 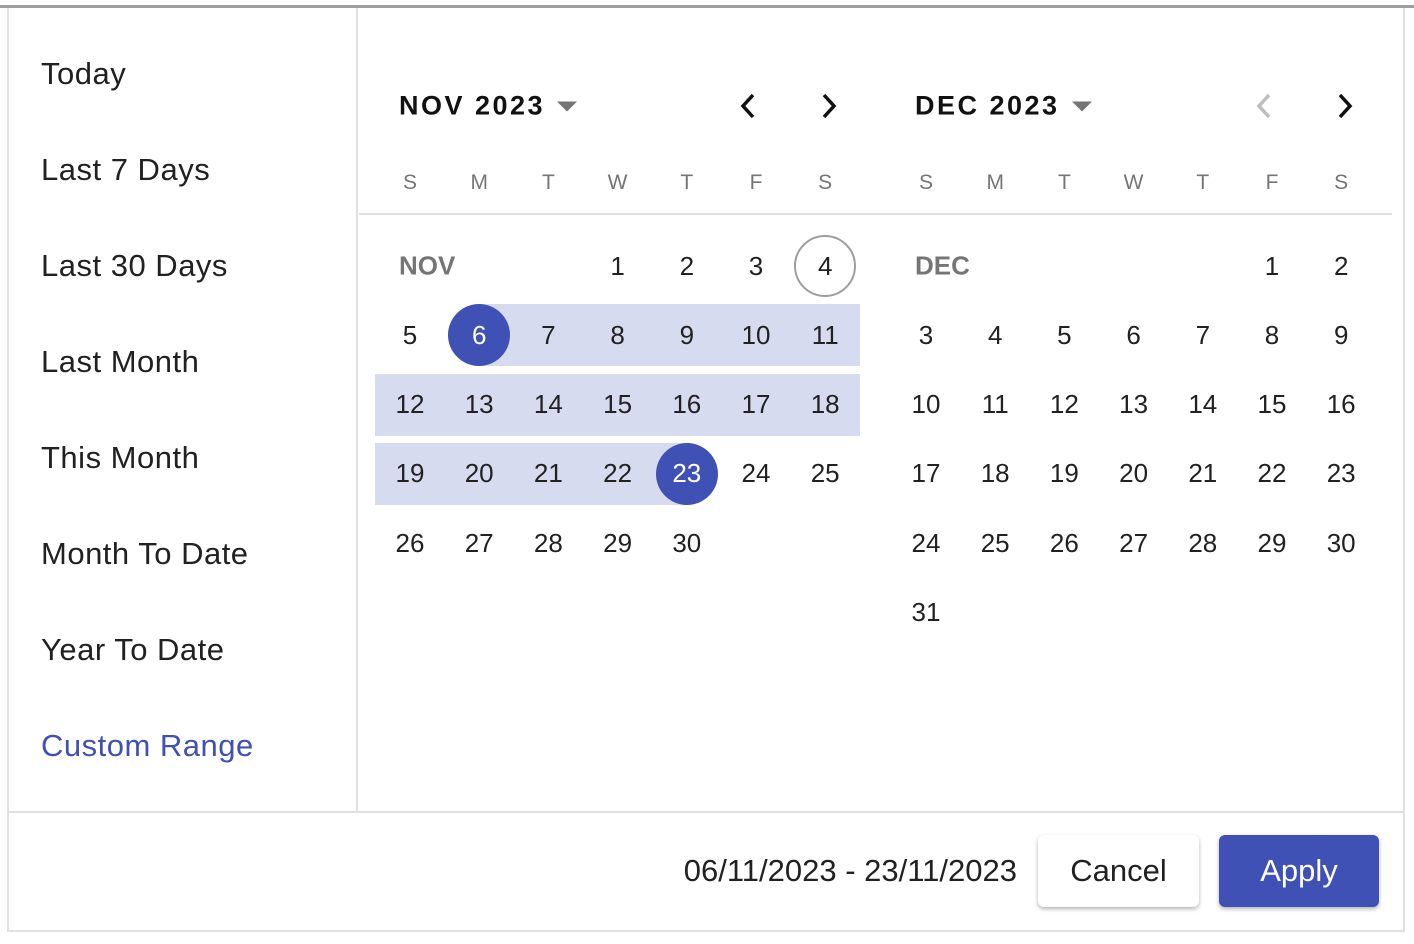 I want to click on footer-divider, so click(x=706, y=812).